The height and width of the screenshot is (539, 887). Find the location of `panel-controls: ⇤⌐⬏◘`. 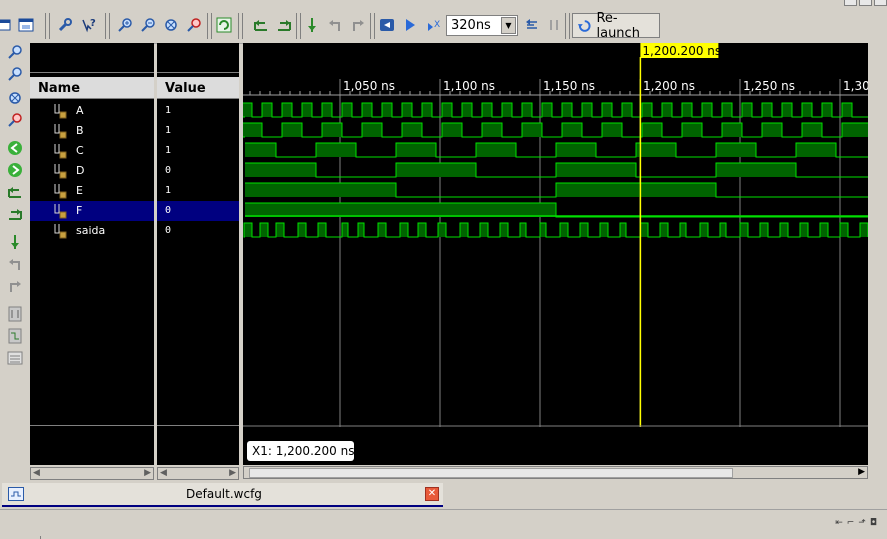

panel-controls: ⇤⌐⬏◘ is located at coordinates (858, 523).